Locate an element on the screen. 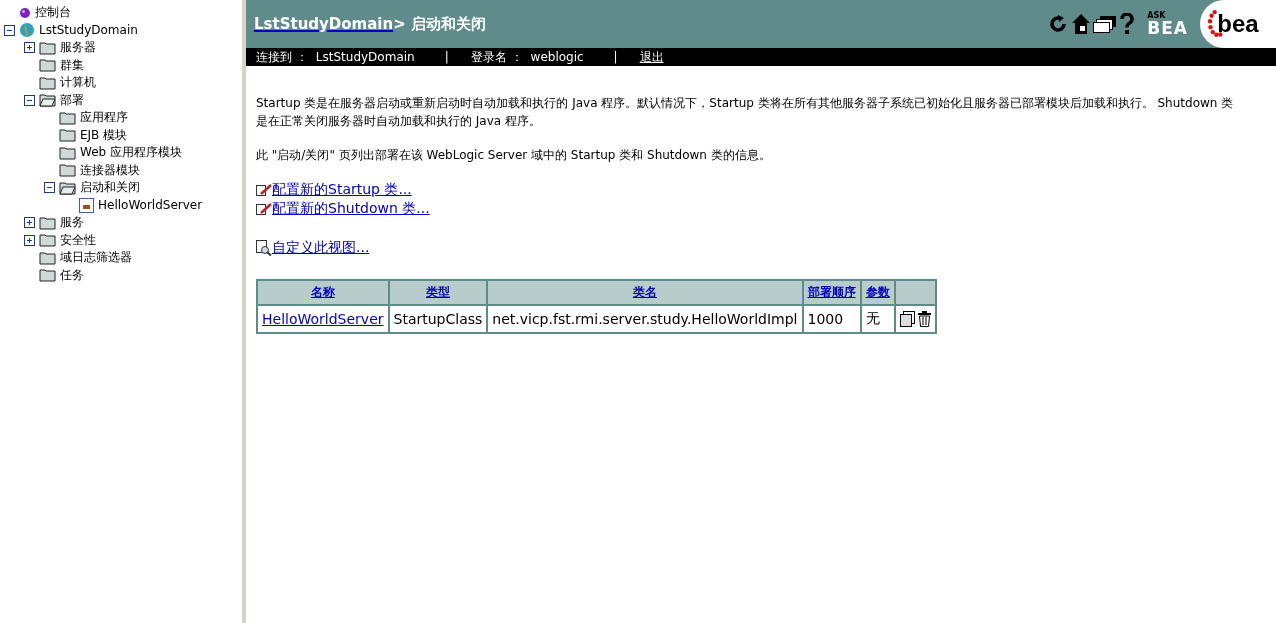 The width and height of the screenshot is (1276, 623). domain-name: LstStudyDomain is located at coordinates (365, 57).